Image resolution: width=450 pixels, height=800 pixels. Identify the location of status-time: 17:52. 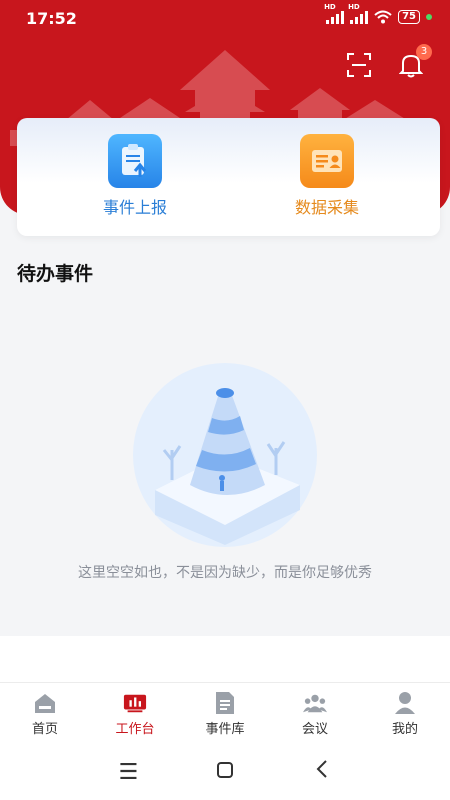
(51, 18).